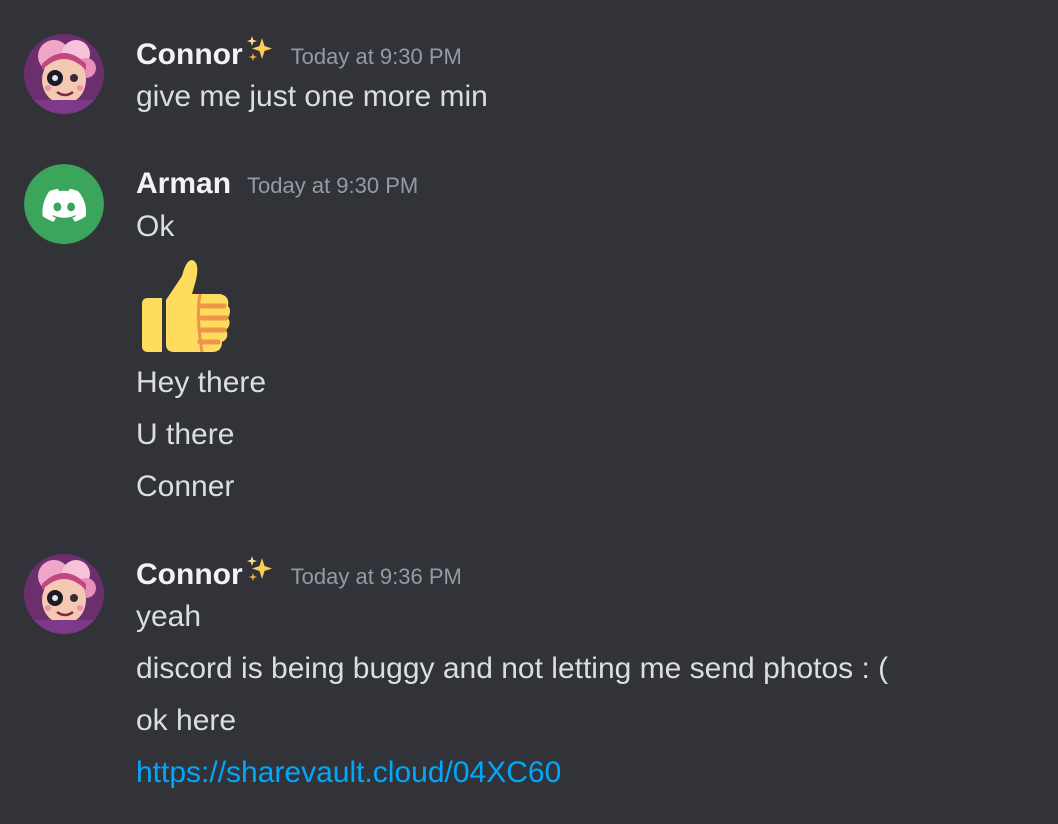  I want to click on message-header: Connor Today at 9:30 PM, so click(299, 54).